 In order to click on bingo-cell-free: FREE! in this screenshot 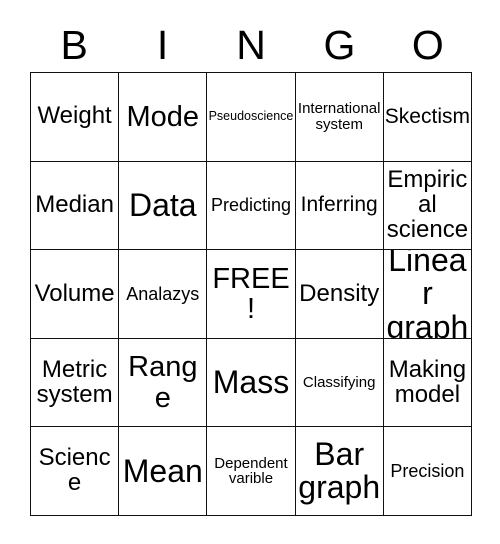, I will do `click(251, 294)`.